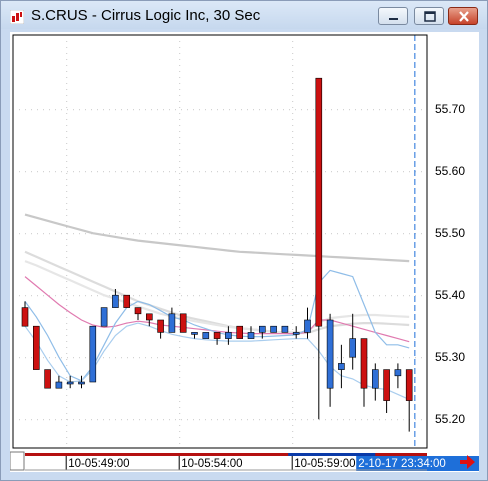 The height and width of the screenshot is (481, 488). What do you see at coordinates (217, 238) in the screenshot?
I see `indicator-line` at bounding box center [217, 238].